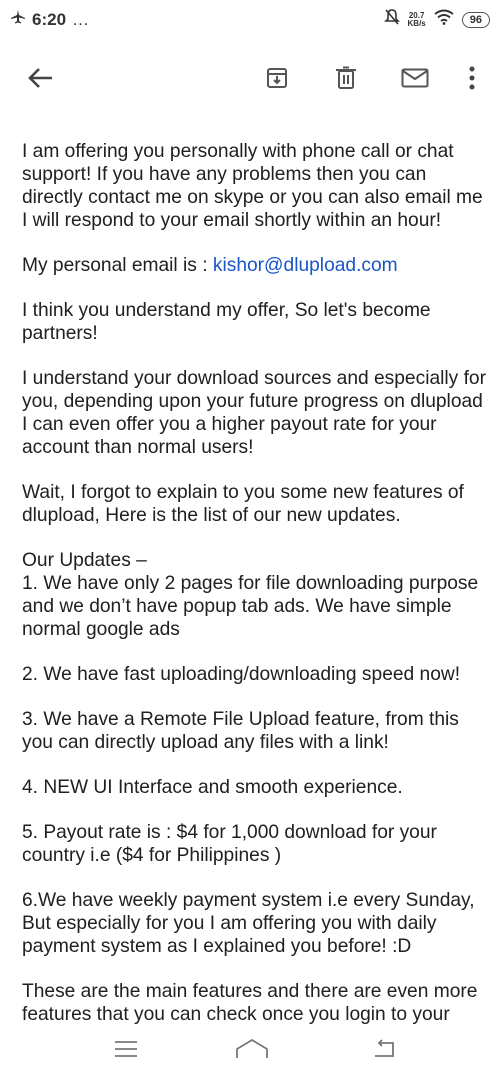 Image resolution: width=504 pixels, height=1080 pixels. I want to click on delete-button, so click(346, 80).